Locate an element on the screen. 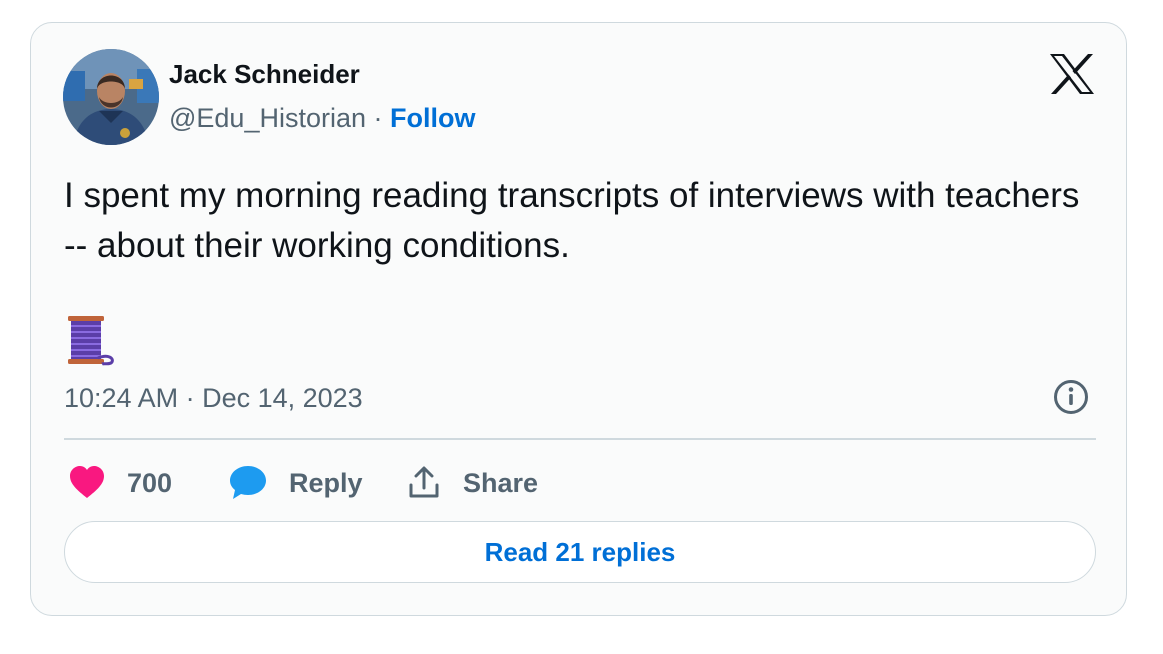  read-replies-button: Read 21 replies is located at coordinates (580, 552).